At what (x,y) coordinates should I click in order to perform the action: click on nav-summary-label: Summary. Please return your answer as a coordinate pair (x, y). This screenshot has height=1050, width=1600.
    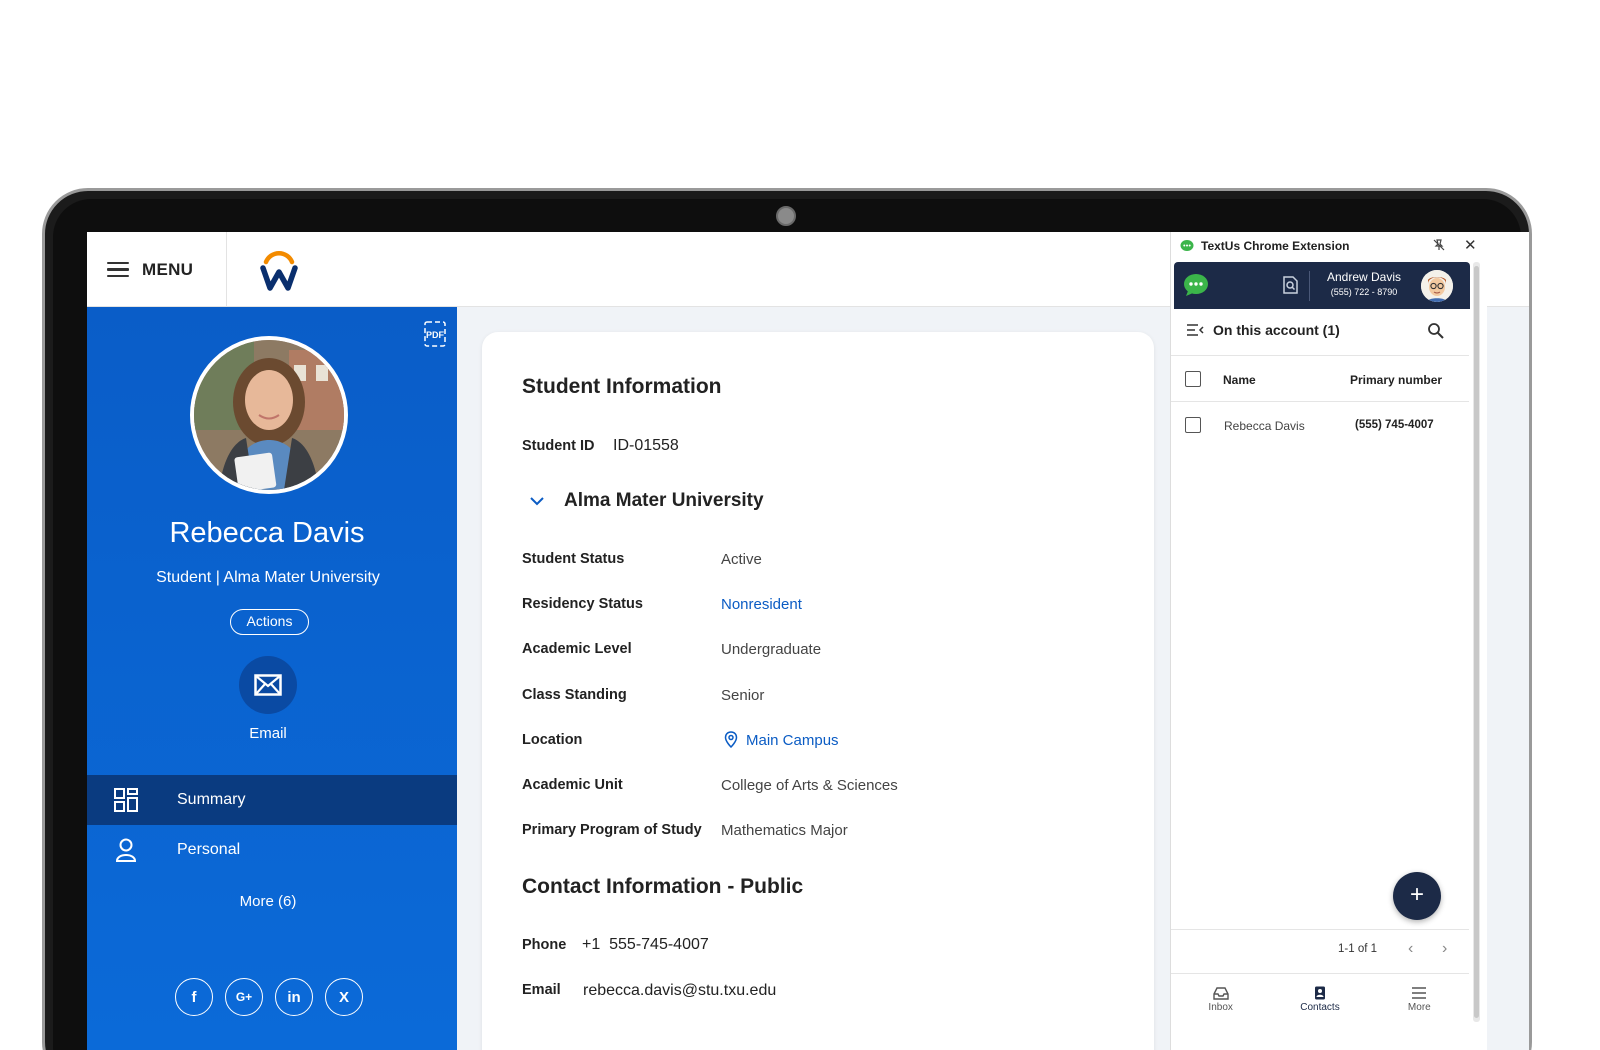
    Looking at the image, I should click on (211, 799).